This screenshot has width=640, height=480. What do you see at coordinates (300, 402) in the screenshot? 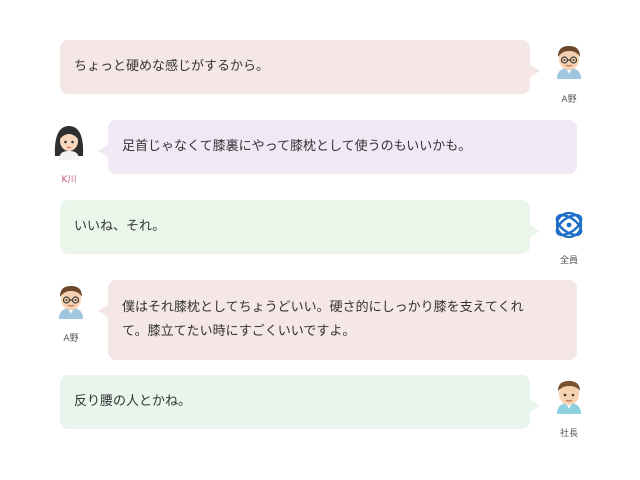
I see `chat-bubble: 反り腰の人とかね。` at bounding box center [300, 402].